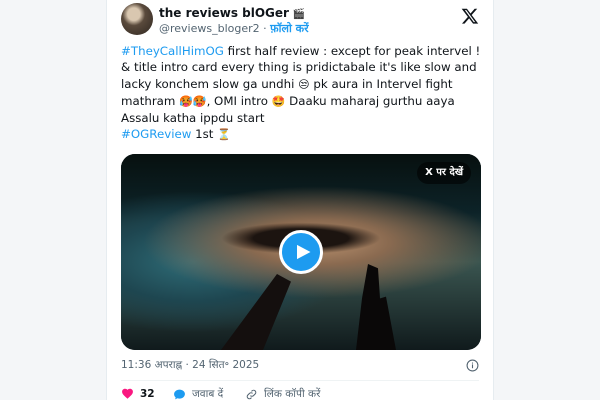  I want to click on play-icon, so click(301, 252).